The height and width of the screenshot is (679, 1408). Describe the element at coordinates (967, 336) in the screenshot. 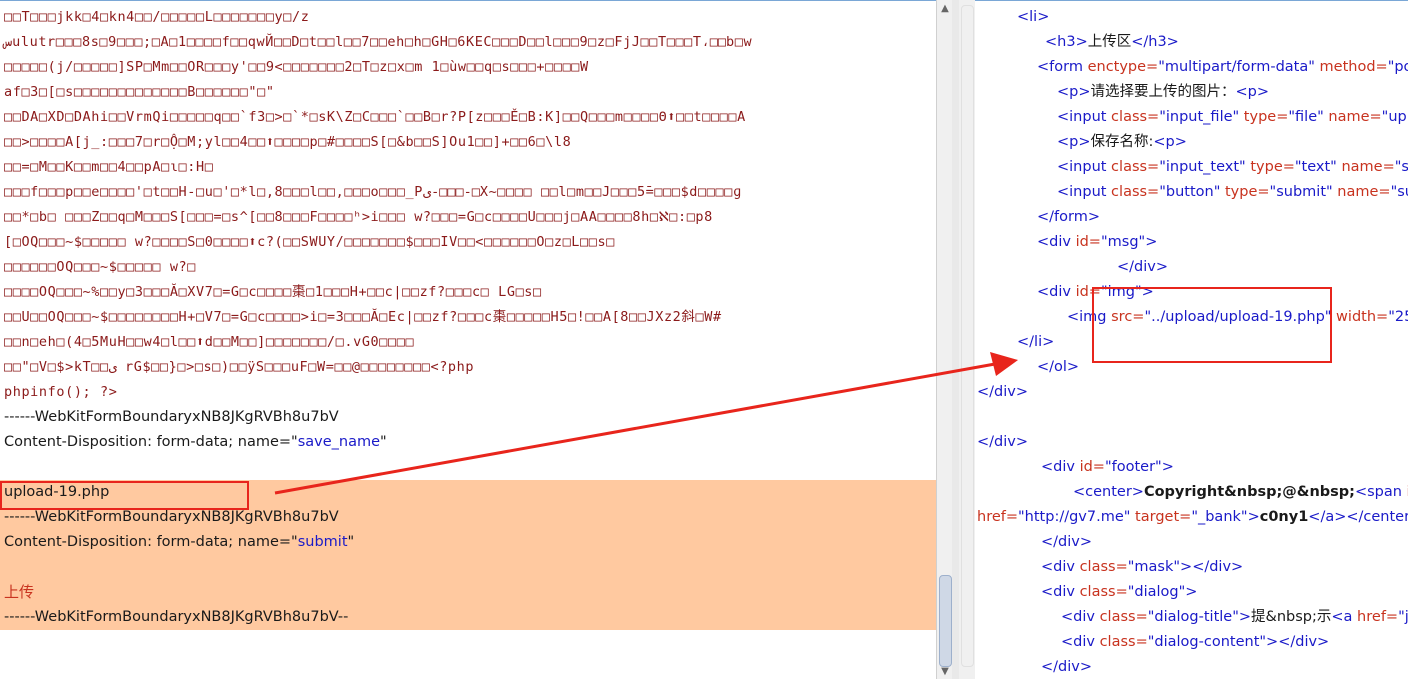

I see `scroll-track` at that location.